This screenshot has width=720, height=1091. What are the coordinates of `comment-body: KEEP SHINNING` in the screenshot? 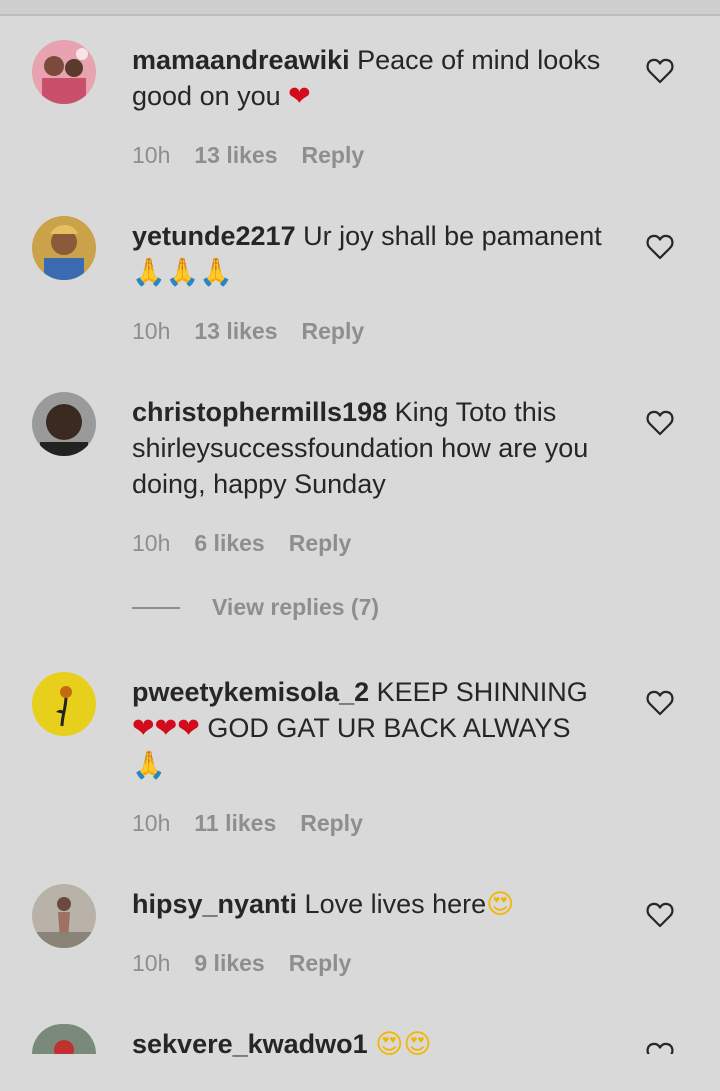 It's located at (478, 692).